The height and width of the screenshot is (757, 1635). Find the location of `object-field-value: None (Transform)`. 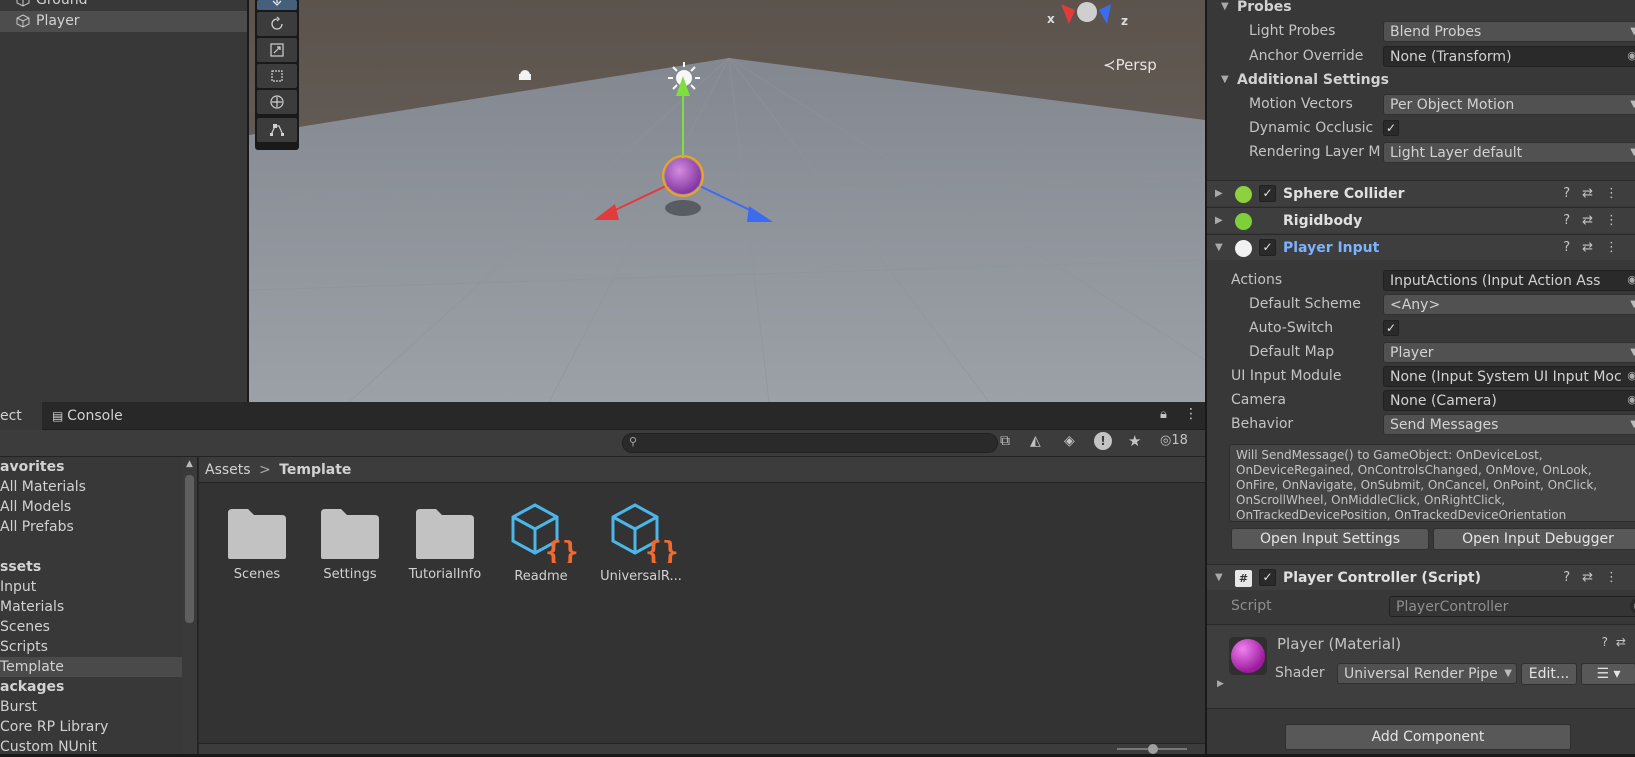

object-field-value: None (Transform) is located at coordinates (1451, 57).